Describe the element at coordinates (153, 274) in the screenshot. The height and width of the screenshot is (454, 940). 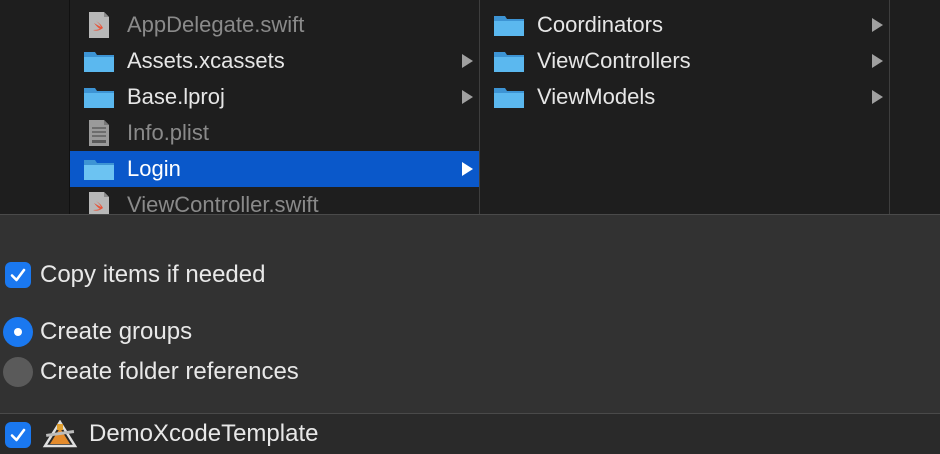
I see `copy-items-label: Copy items if needed` at that location.